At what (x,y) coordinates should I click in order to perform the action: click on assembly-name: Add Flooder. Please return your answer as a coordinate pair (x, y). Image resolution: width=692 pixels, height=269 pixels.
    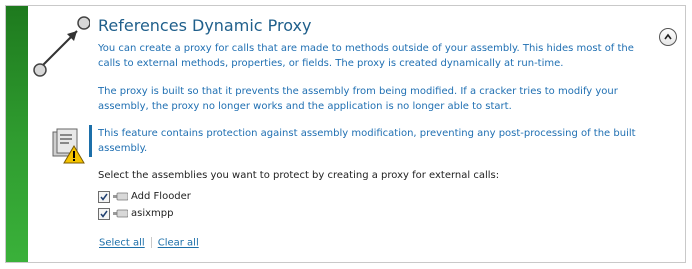
    Looking at the image, I should click on (161, 196).